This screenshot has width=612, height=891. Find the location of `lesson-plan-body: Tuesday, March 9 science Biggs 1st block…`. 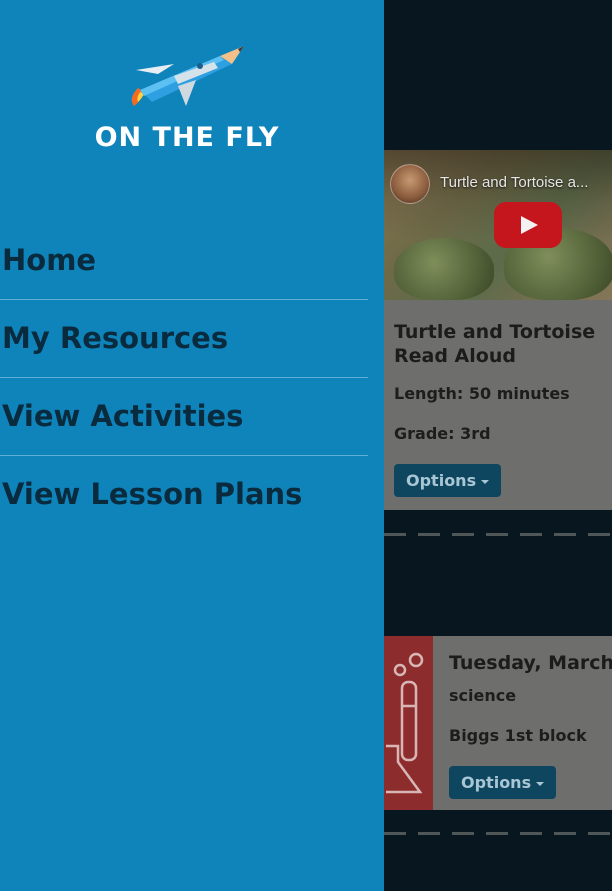

lesson-plan-body: Tuesday, March 9 science Biggs 1st block… is located at coordinates (530, 724).